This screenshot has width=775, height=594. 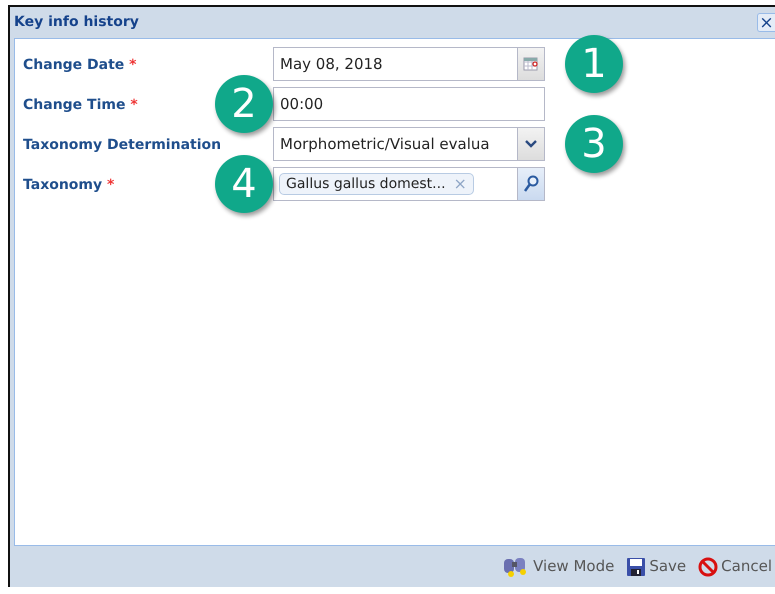 I want to click on date-picker-button, so click(x=530, y=64).